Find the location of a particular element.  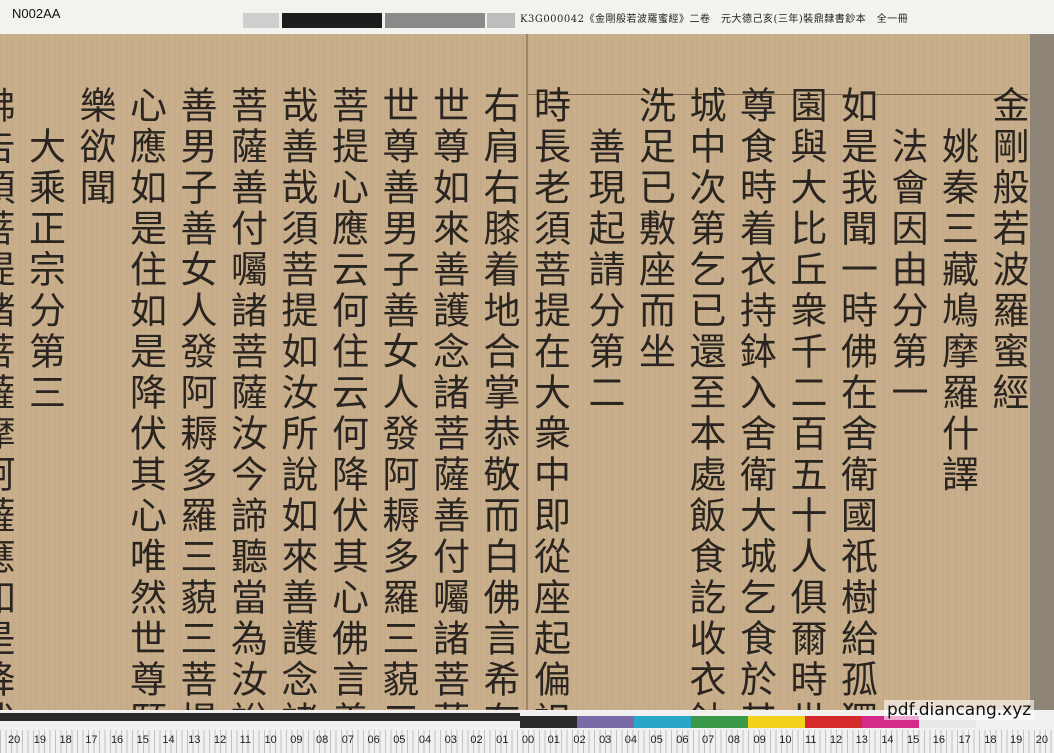

ruler-number: 00 is located at coordinates (528, 740).